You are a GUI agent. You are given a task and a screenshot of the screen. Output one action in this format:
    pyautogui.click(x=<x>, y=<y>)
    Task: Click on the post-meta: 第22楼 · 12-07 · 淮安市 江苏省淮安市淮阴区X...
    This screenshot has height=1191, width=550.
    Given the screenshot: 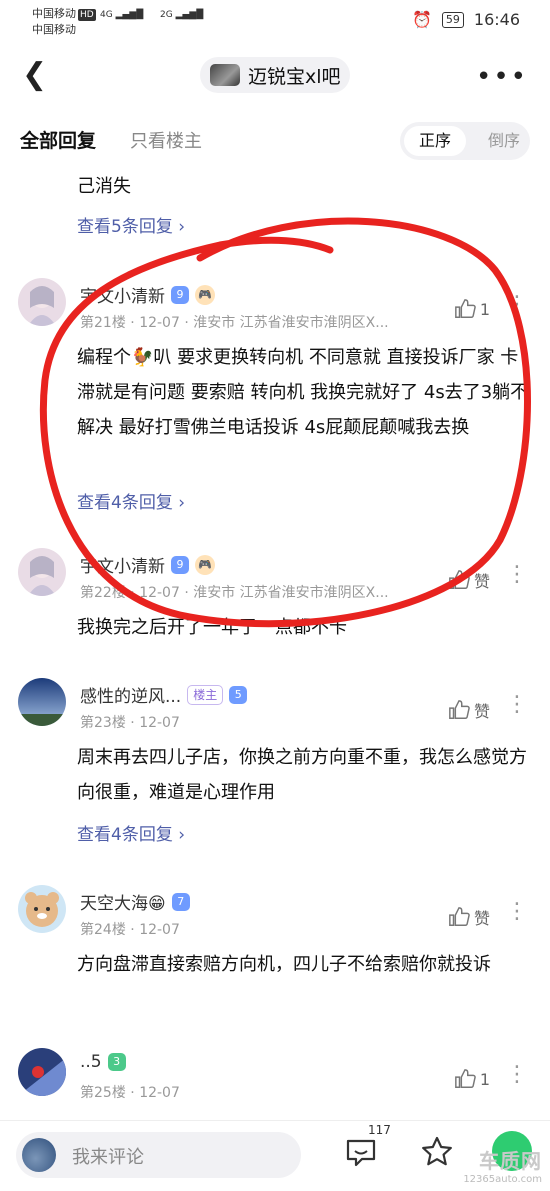 What is the action you would take?
    pyautogui.click(x=234, y=593)
    